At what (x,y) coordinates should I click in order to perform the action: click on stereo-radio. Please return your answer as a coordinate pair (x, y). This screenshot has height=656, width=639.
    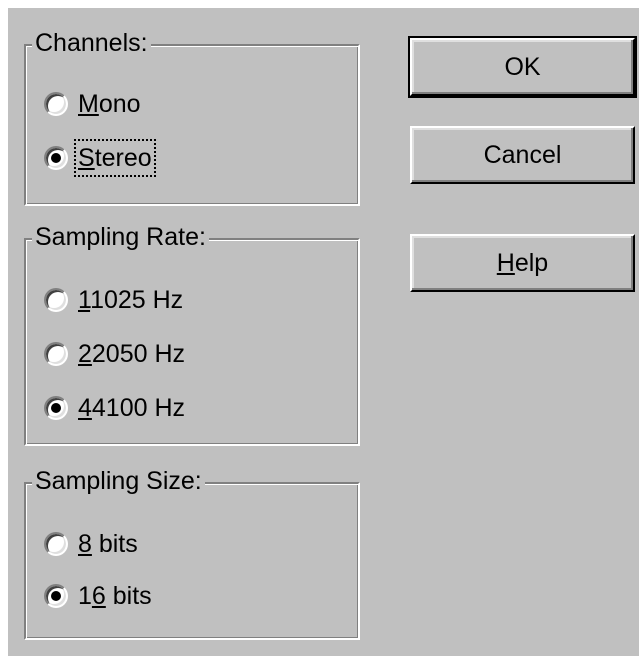
    Looking at the image, I should click on (56, 158).